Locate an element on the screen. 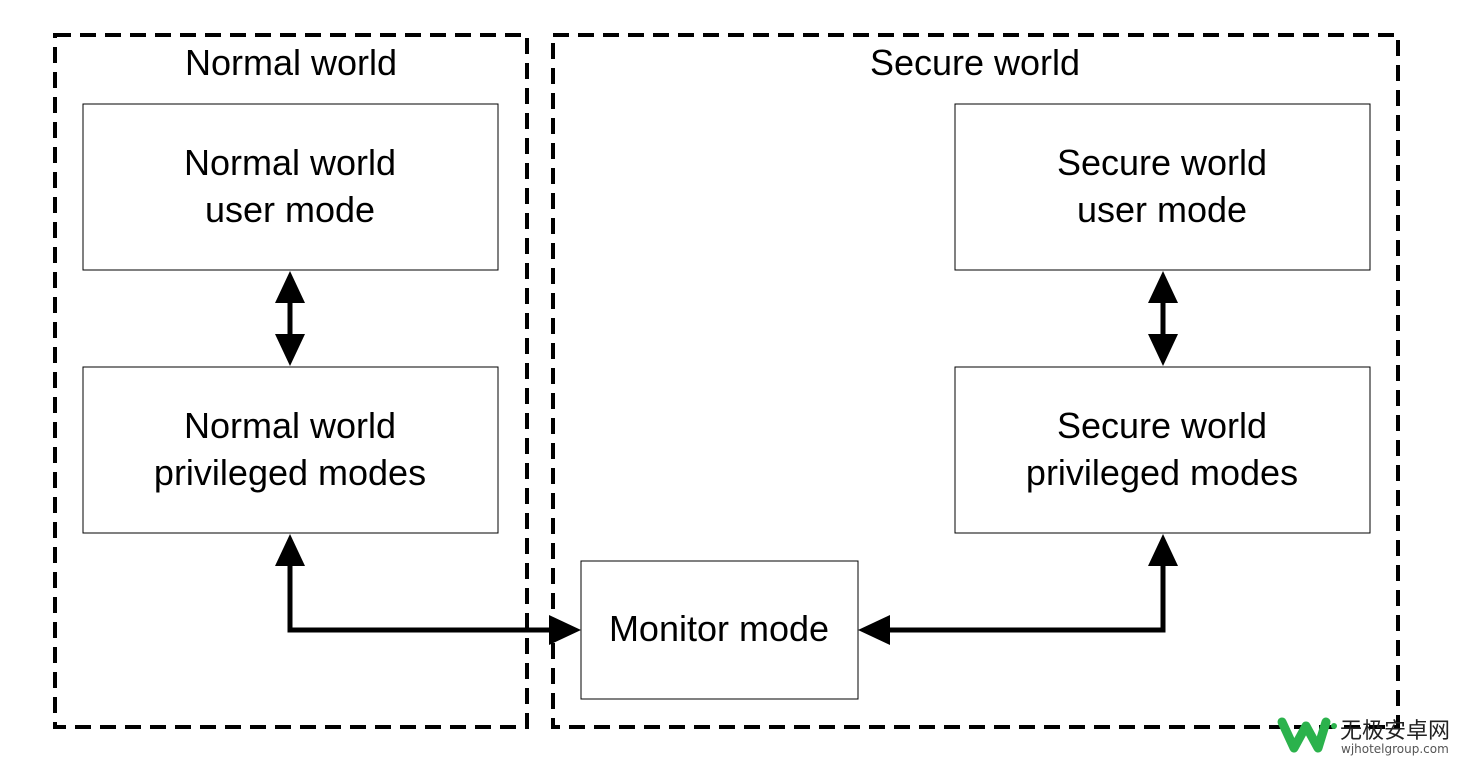 The width and height of the screenshot is (1462, 762). secure-to-monitor-arrow is located at coordinates (1028, 599).